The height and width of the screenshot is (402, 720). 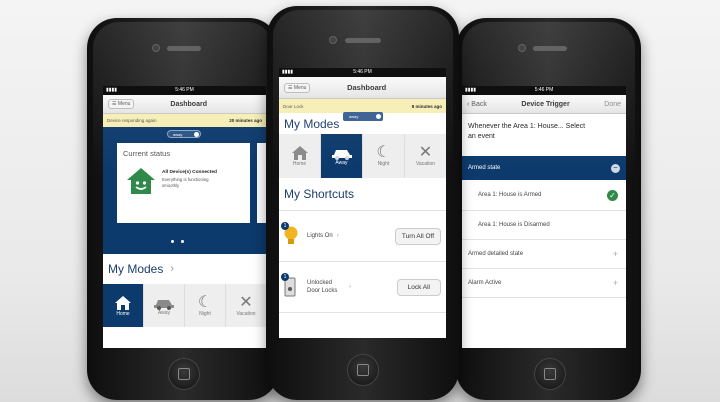 What do you see at coordinates (184, 269) in the screenshot?
I see `modes-header: My Modes ›` at bounding box center [184, 269].